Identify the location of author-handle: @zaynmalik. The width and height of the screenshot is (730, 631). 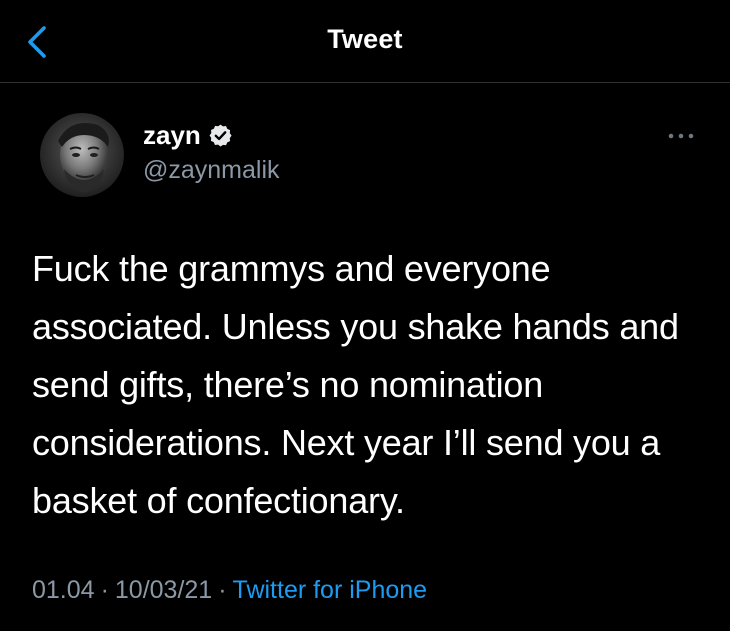
(211, 170).